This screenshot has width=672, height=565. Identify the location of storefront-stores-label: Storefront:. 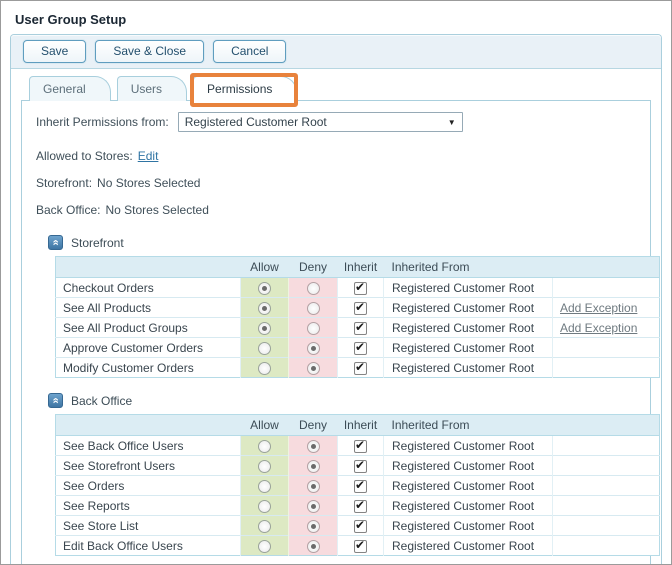
(64, 183).